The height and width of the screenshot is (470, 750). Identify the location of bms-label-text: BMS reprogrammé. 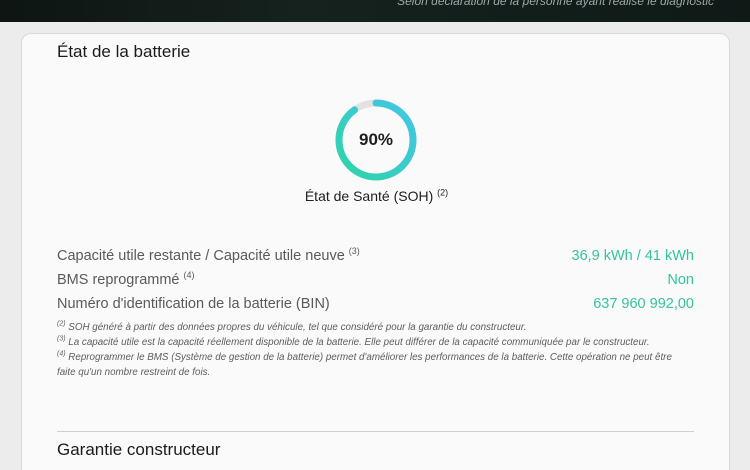
(118, 280).